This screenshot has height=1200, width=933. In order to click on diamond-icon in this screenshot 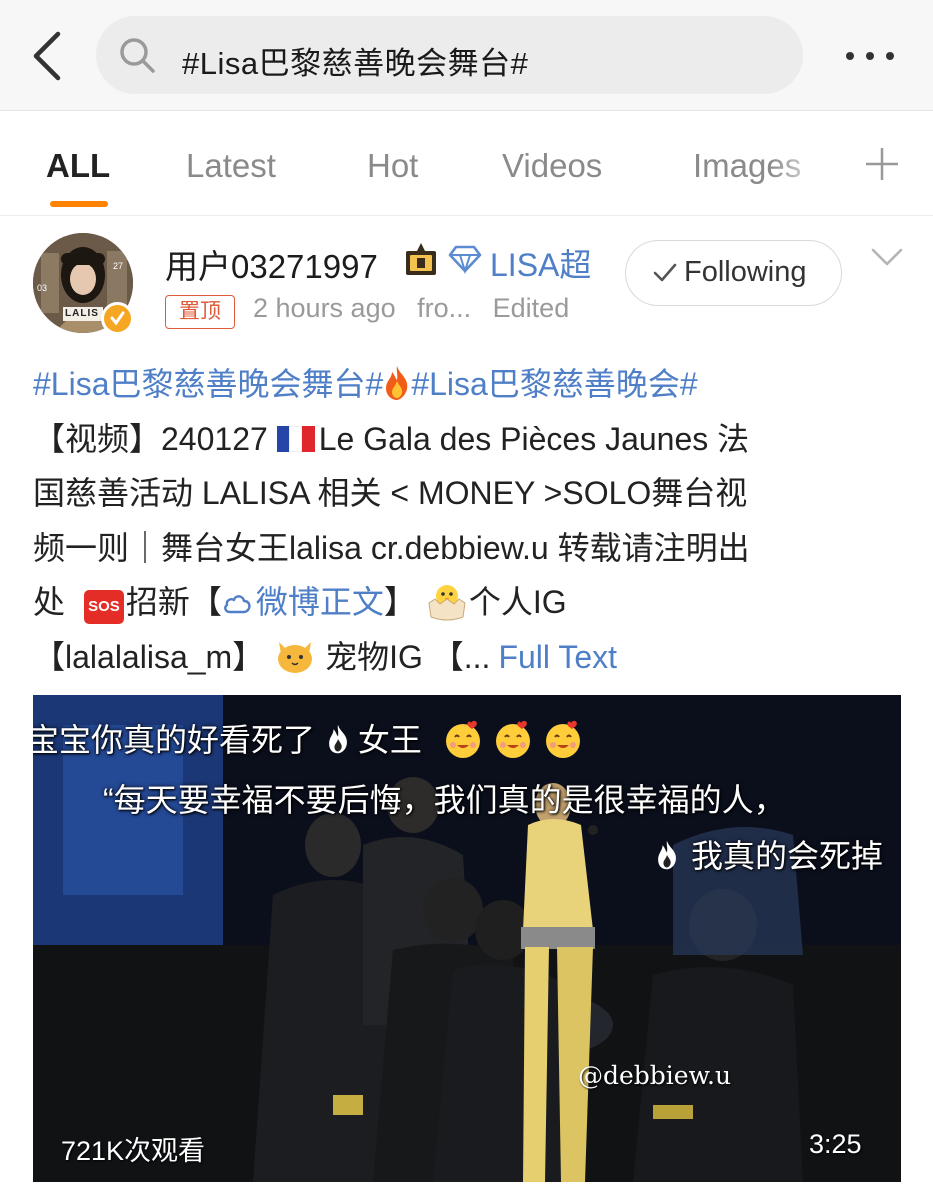, I will do `click(465, 259)`.